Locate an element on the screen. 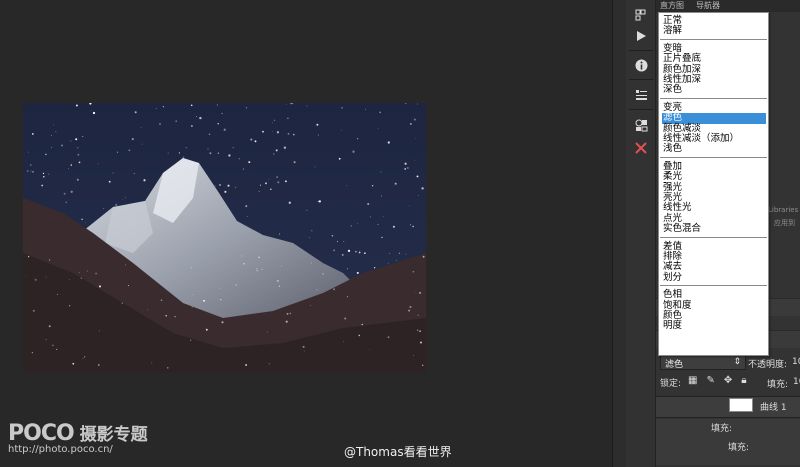 This screenshot has height=467, width=800. lock-transparent-icon: ▦ is located at coordinates (692, 380).